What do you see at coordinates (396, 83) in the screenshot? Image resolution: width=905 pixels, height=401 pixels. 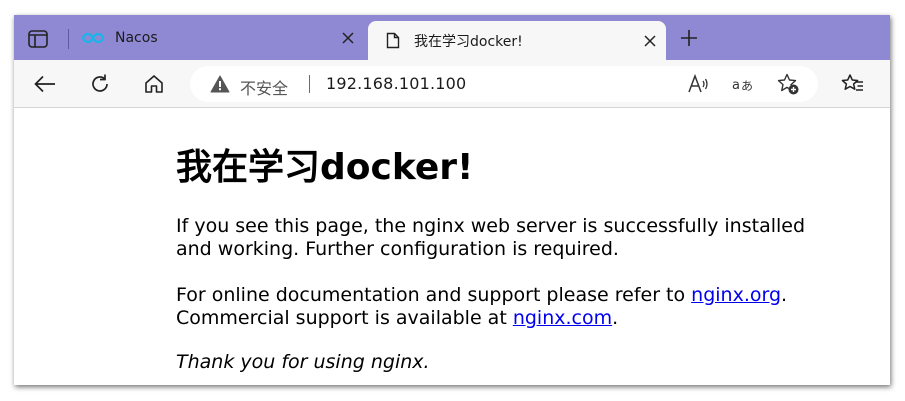 I see `url-text: 192.168.101.100` at bounding box center [396, 83].